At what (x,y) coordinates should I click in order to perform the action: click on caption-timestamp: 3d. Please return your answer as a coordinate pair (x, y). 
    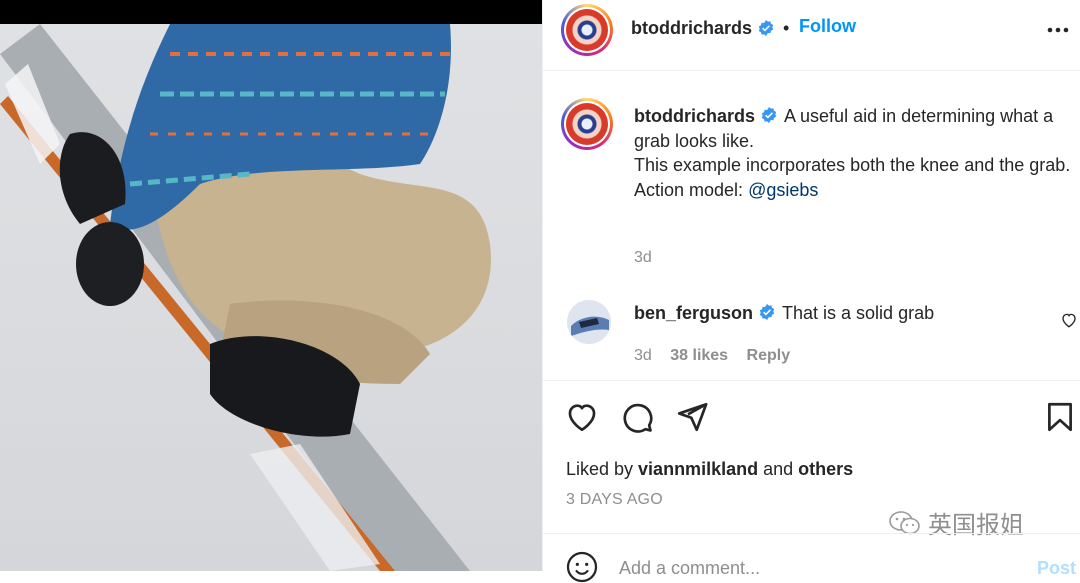
    Looking at the image, I should click on (643, 258).